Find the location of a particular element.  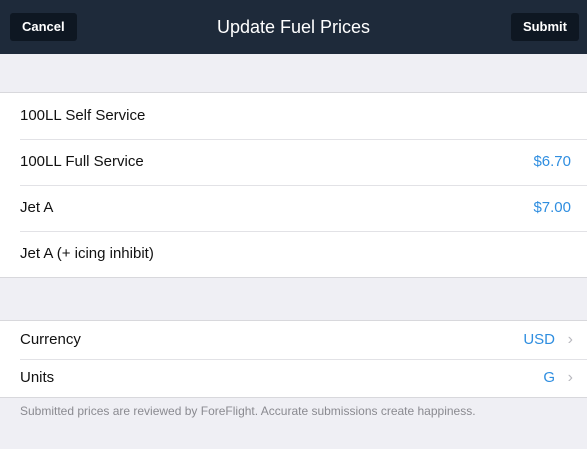

units-row: Units G › is located at coordinates (293, 378).